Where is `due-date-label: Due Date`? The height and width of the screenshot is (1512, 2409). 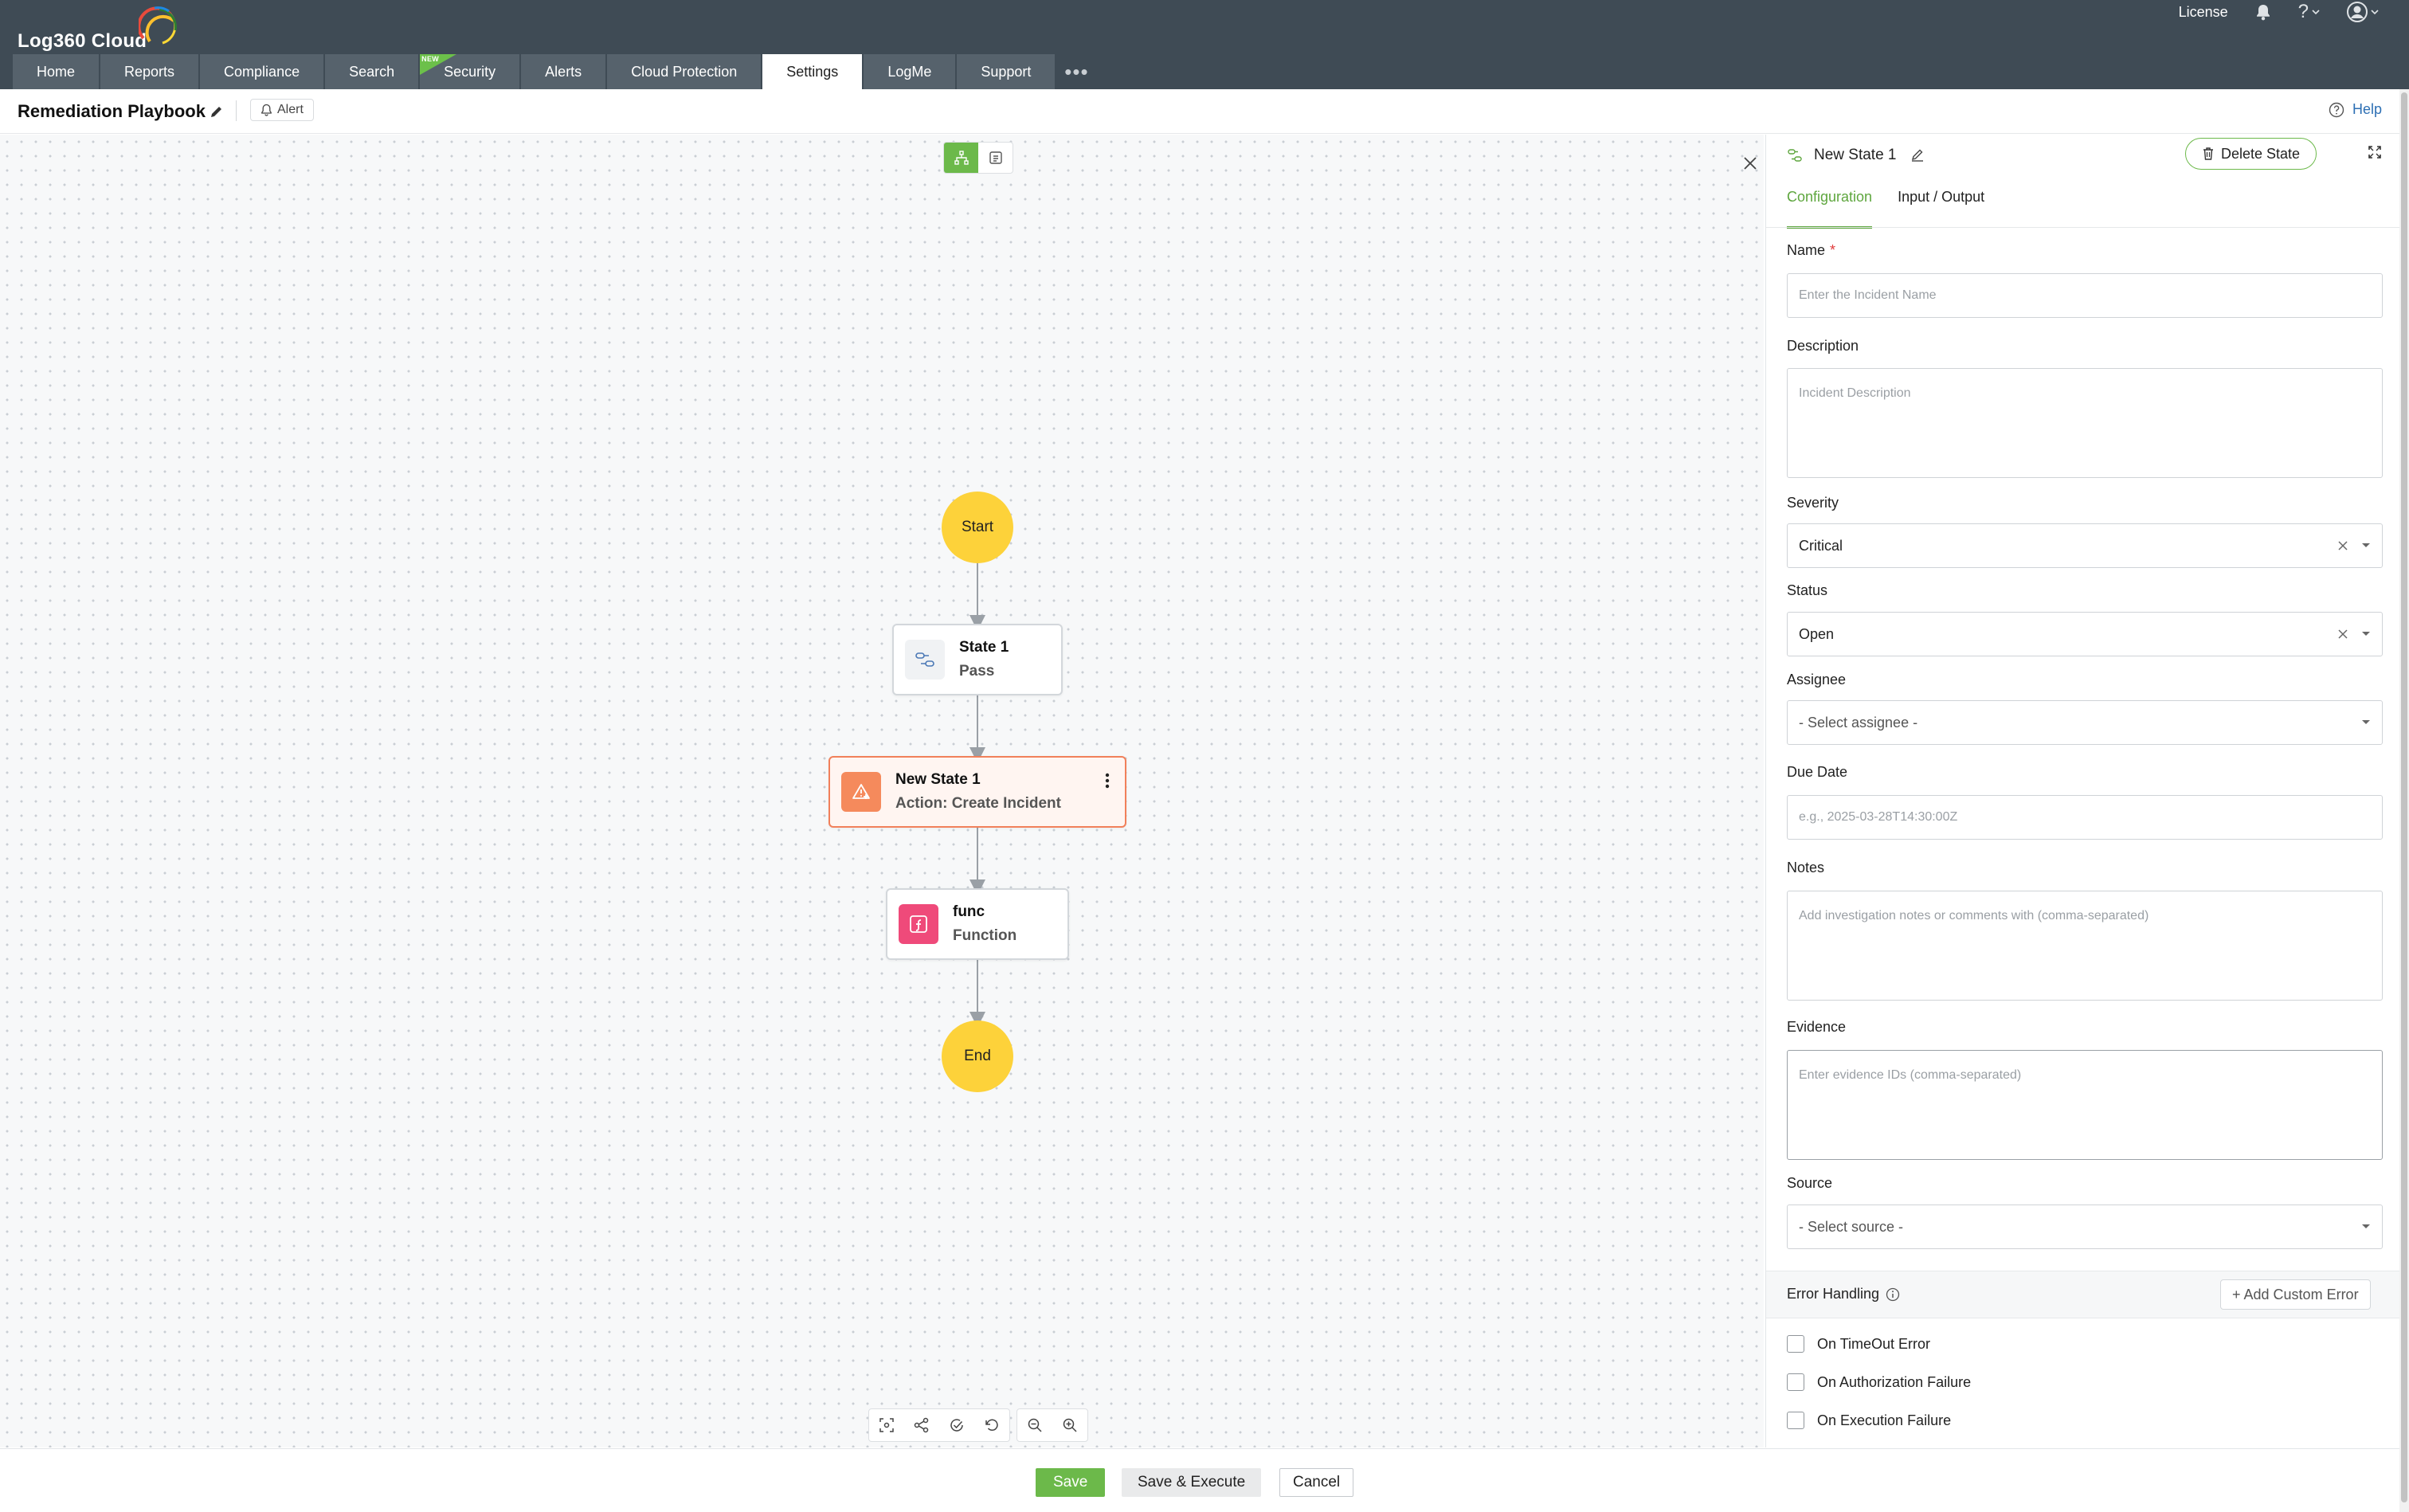
due-date-label: Due Date is located at coordinates (1817, 772).